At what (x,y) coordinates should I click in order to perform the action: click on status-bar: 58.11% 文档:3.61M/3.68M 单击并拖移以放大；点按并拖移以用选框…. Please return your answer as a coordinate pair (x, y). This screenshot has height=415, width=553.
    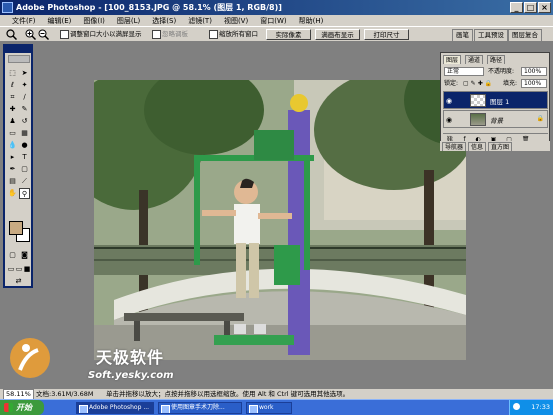
    Looking at the image, I should click on (276, 394).